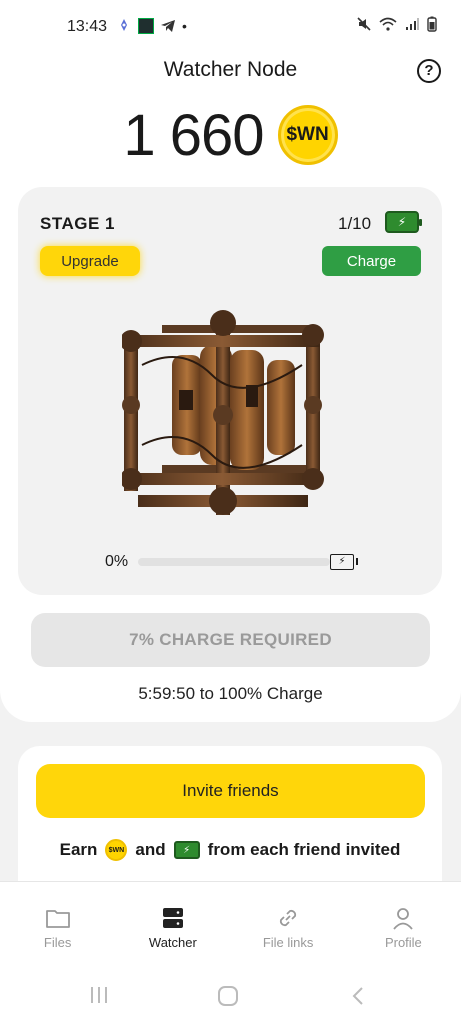  I want to click on progress-percent: 0%, so click(117, 561).